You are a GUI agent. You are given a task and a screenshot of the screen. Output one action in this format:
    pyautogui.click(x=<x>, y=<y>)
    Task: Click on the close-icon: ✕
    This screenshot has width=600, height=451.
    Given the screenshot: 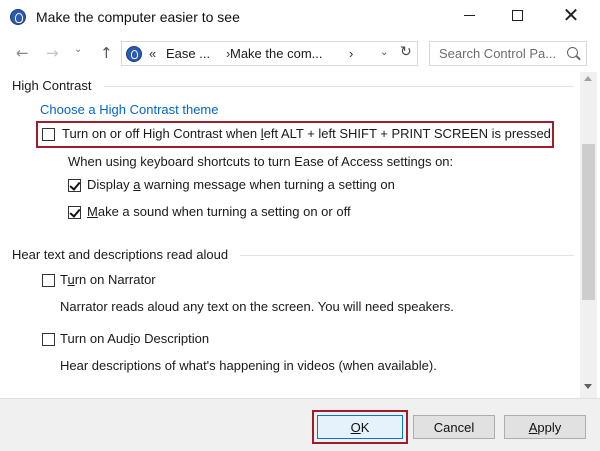 What is the action you would take?
    pyautogui.click(x=571, y=15)
    